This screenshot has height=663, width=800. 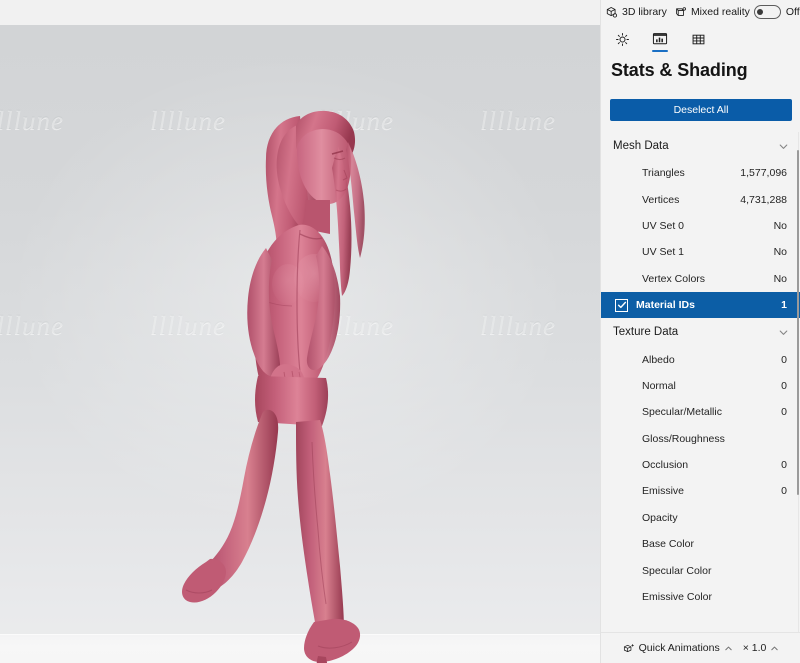 I want to click on scrollbar-thumb, so click(x=798, y=322).